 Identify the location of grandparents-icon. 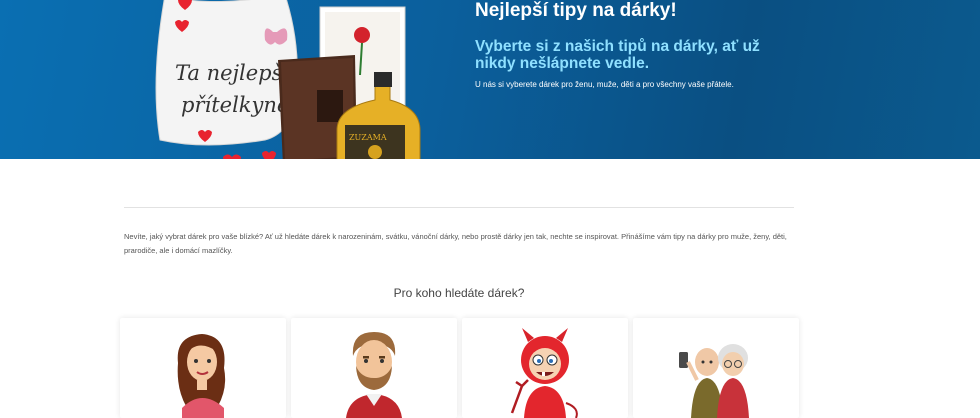
(714, 381).